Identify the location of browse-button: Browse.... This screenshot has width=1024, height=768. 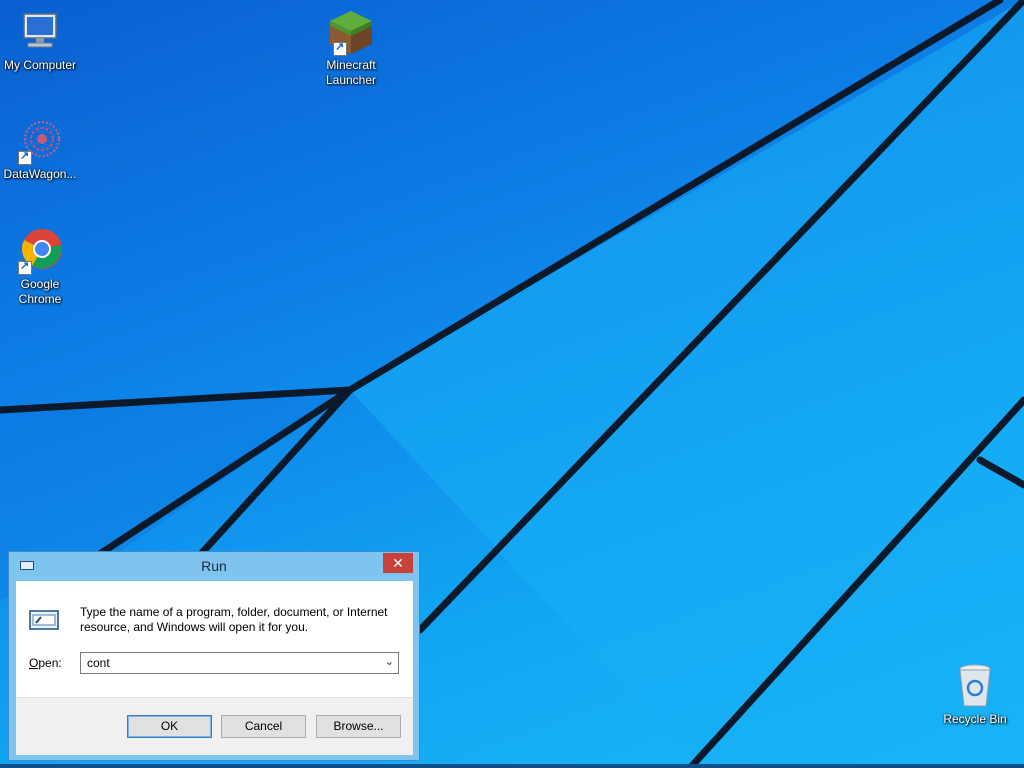
(358, 726).